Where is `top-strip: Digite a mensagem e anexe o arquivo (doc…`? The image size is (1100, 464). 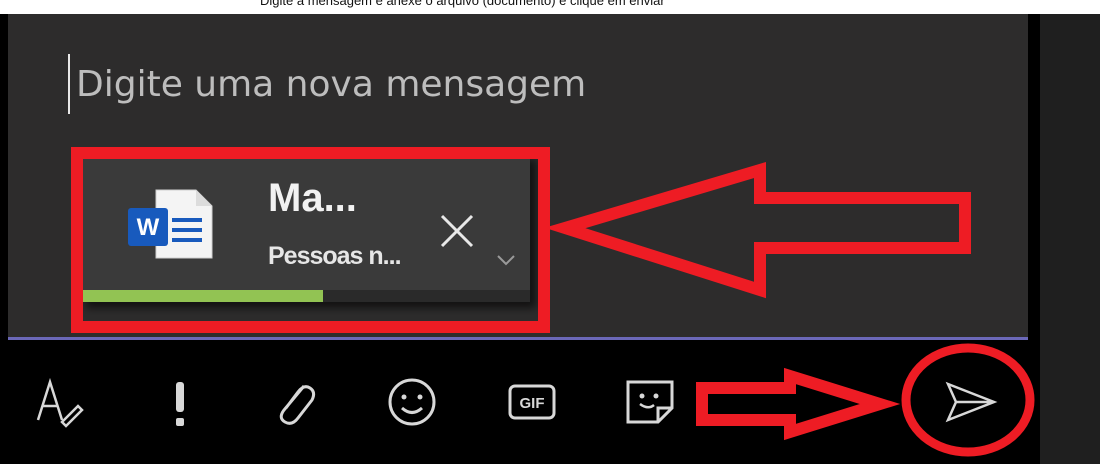 top-strip: Digite a mensagem e anexe o arquivo (doc… is located at coordinates (550, 7).